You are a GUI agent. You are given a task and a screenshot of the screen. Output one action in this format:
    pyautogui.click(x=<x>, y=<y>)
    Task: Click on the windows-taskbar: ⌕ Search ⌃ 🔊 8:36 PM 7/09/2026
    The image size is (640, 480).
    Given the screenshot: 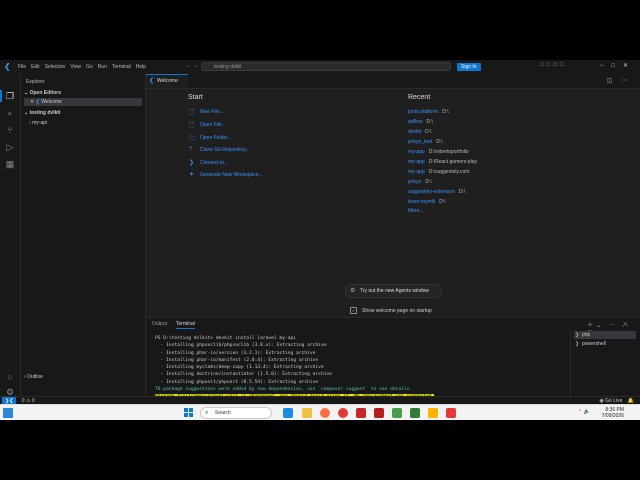 What is the action you would take?
    pyautogui.click(x=320, y=412)
    